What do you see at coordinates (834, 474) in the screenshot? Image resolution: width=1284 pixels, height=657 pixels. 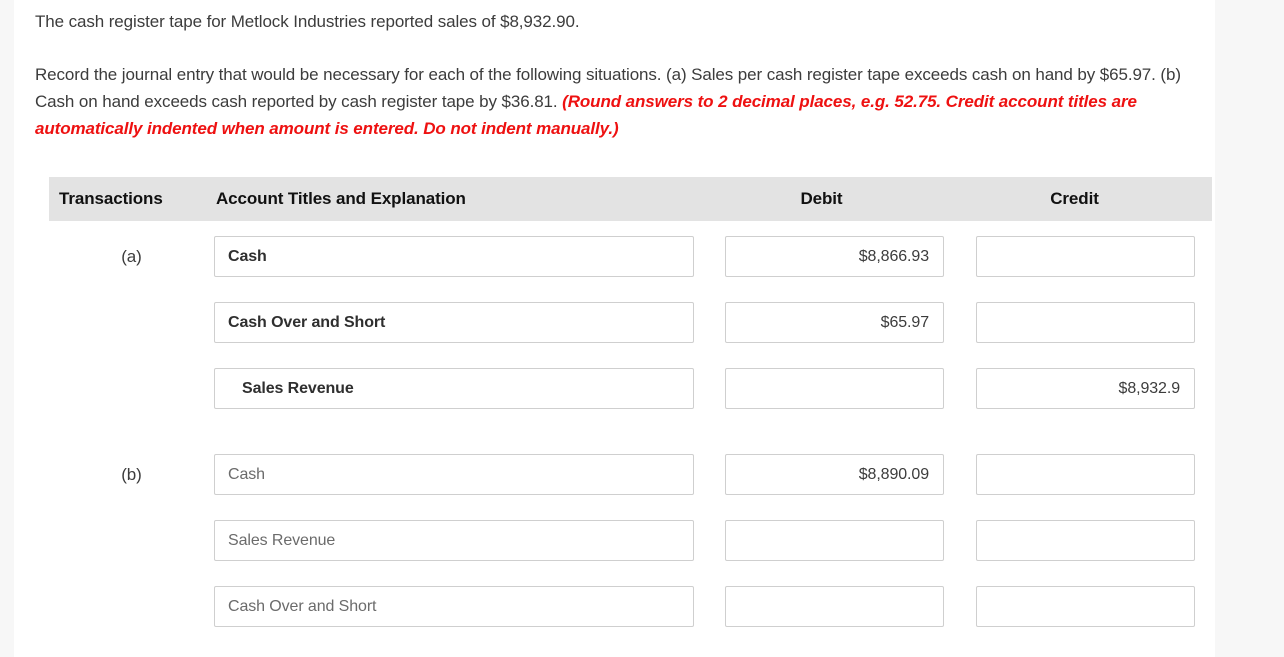 I see `debit-input-b1: $8,890.09` at bounding box center [834, 474].